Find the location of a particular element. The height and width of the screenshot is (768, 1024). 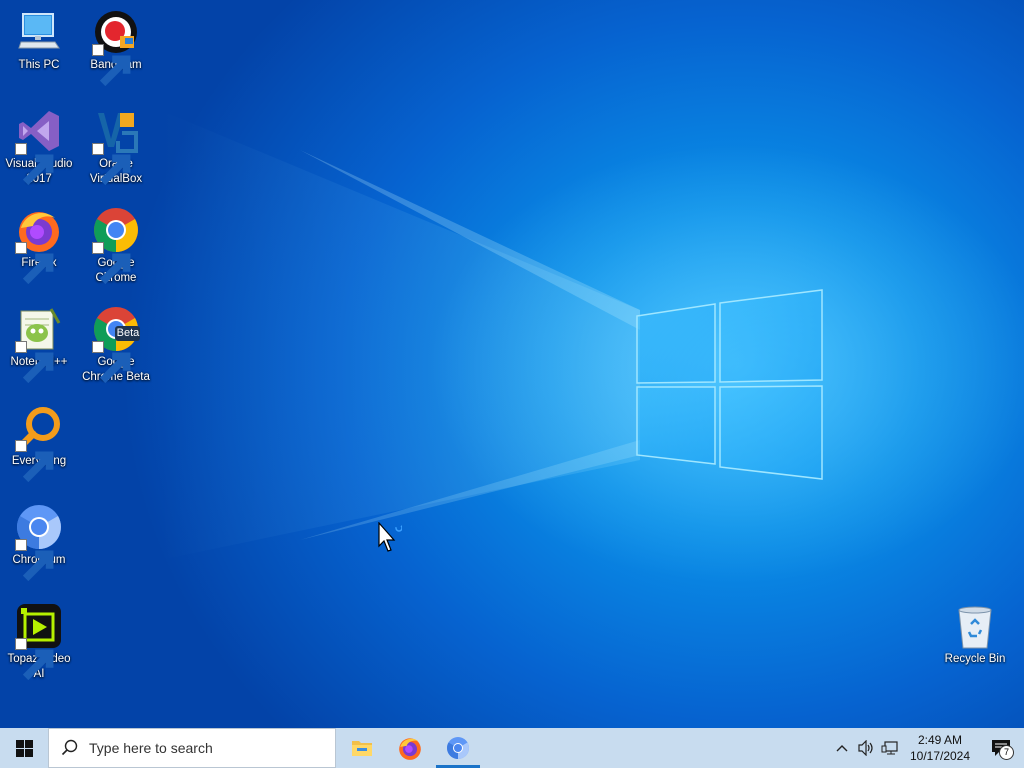

virtualbox-icon is located at coordinates (116, 146).